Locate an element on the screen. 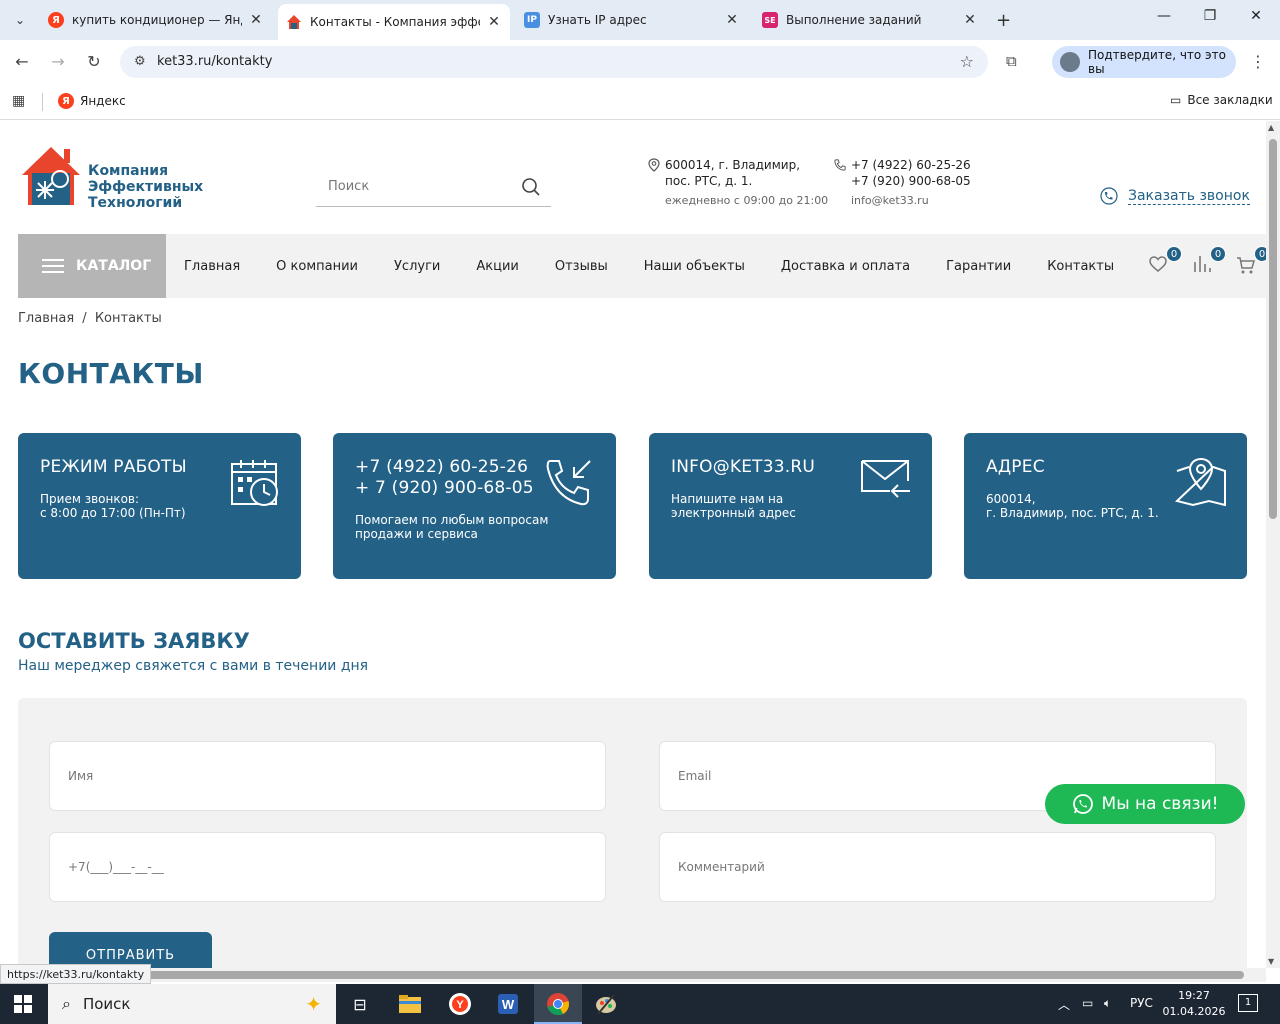 This screenshot has width=1280, height=1024. profile-label: Подтвердите, что это вы is located at coordinates (1157, 62).